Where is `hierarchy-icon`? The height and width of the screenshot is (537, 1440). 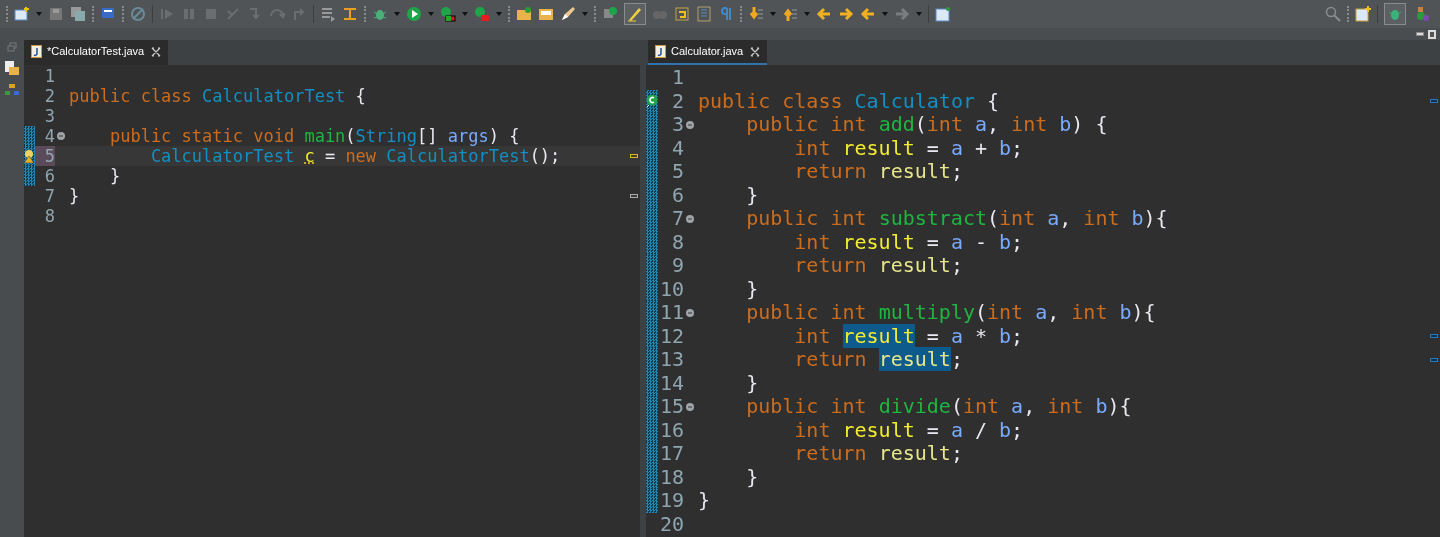 hierarchy-icon is located at coordinates (12, 90).